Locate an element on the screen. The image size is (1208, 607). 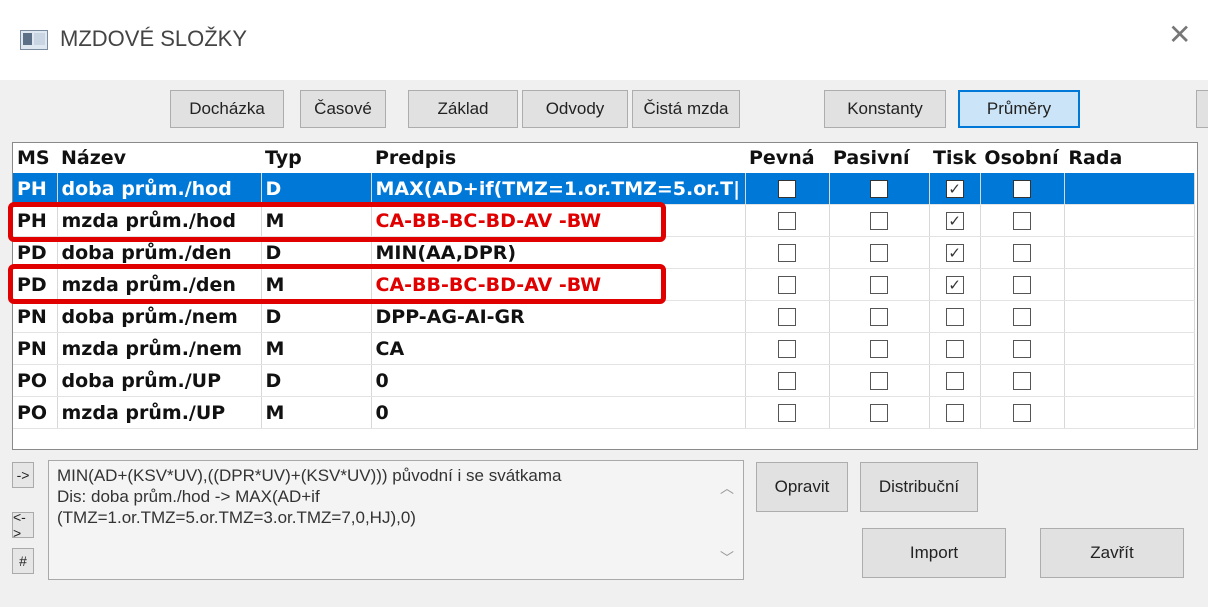
cell-nazev: doba prům./den is located at coordinates (159, 252).